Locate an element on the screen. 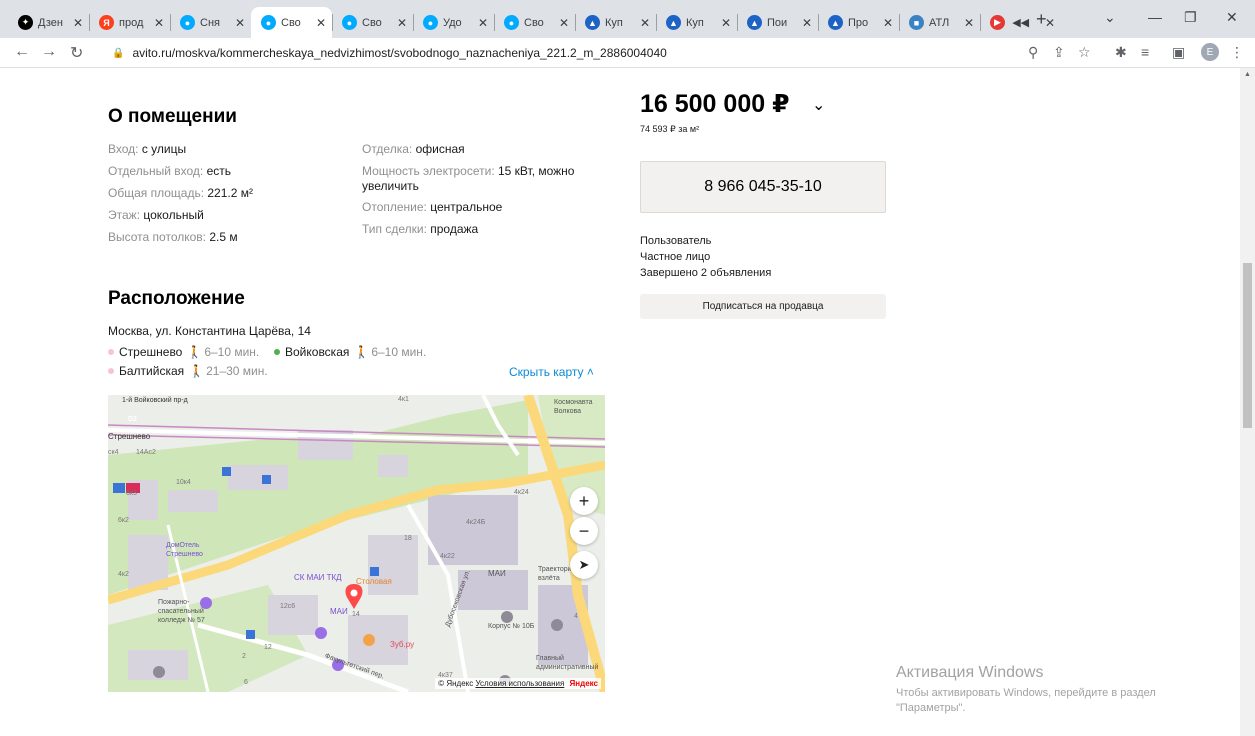  map-terms-link: Условия использования is located at coordinates (520, 683).